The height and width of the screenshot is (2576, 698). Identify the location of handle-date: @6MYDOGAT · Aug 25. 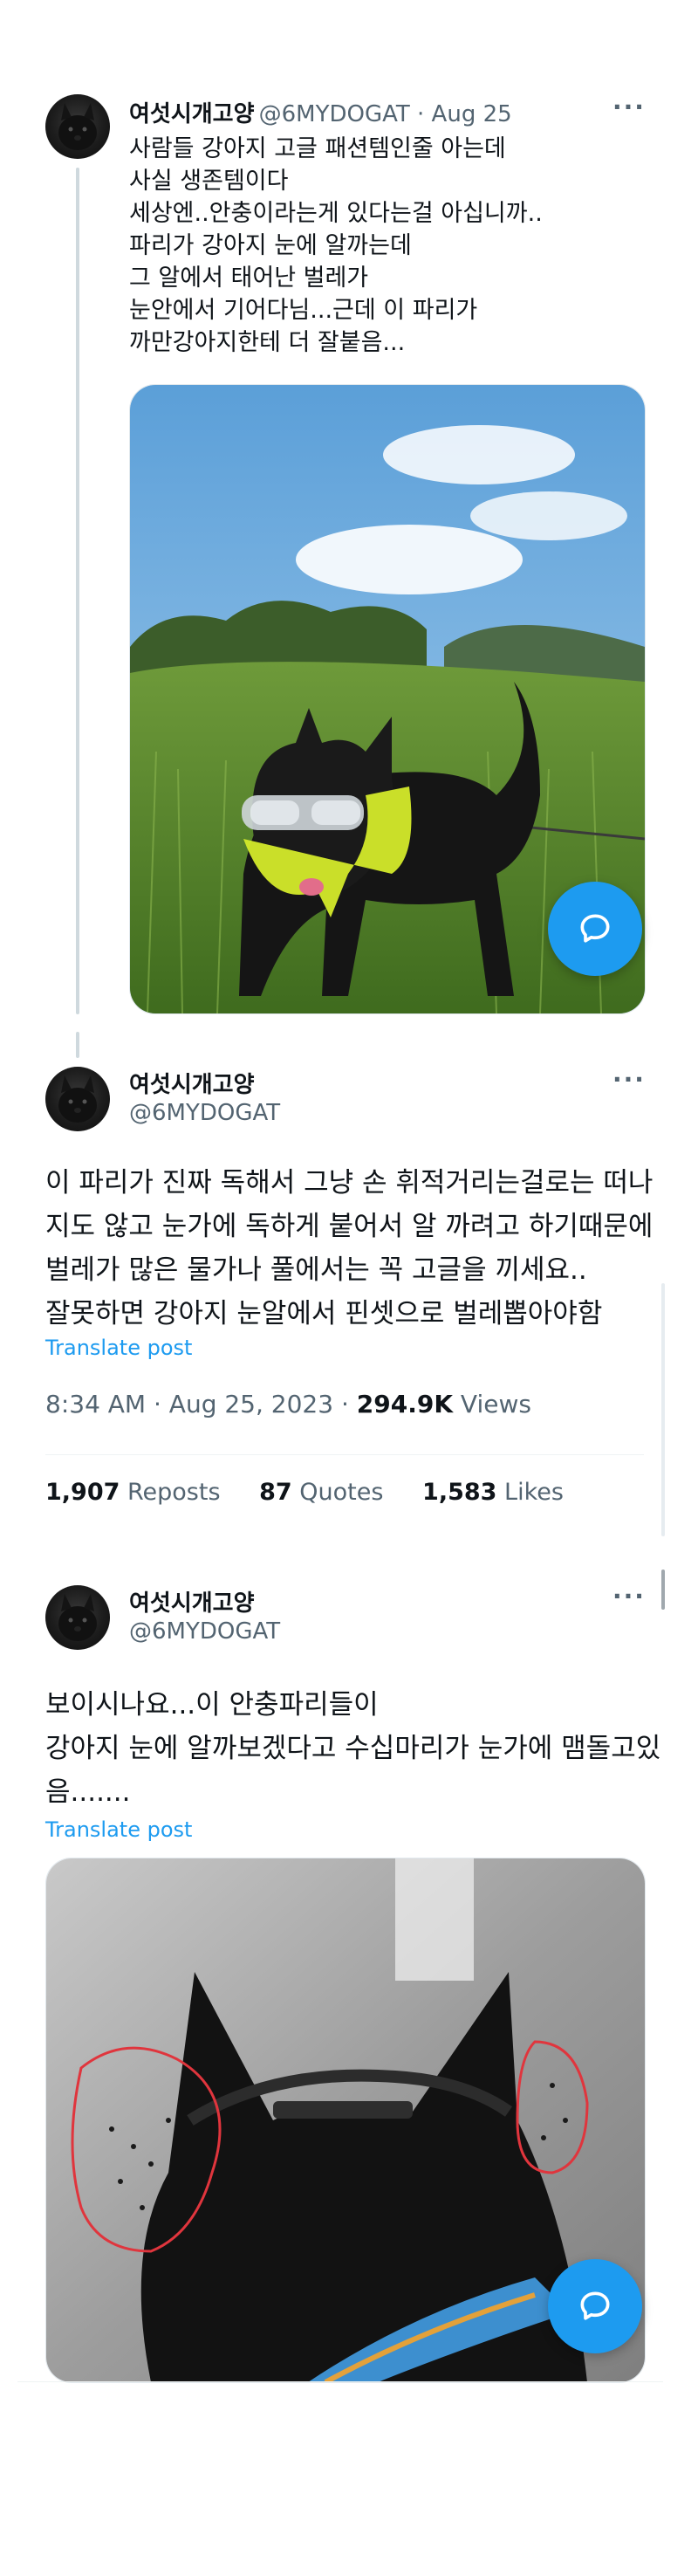
(385, 114).